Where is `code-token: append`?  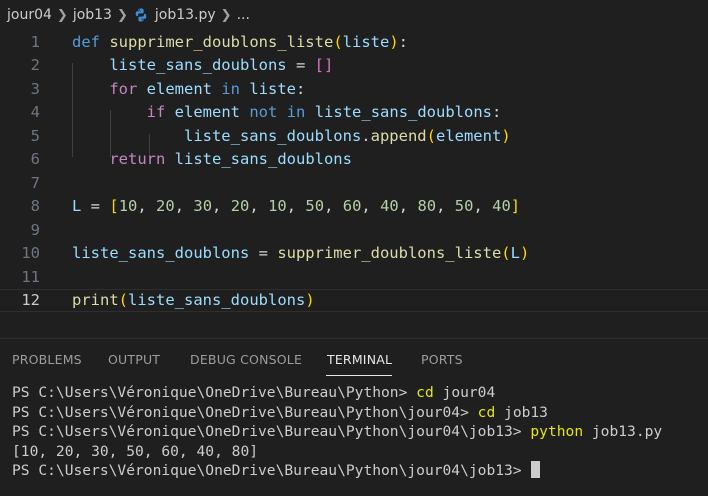 code-token: append is located at coordinates (398, 135).